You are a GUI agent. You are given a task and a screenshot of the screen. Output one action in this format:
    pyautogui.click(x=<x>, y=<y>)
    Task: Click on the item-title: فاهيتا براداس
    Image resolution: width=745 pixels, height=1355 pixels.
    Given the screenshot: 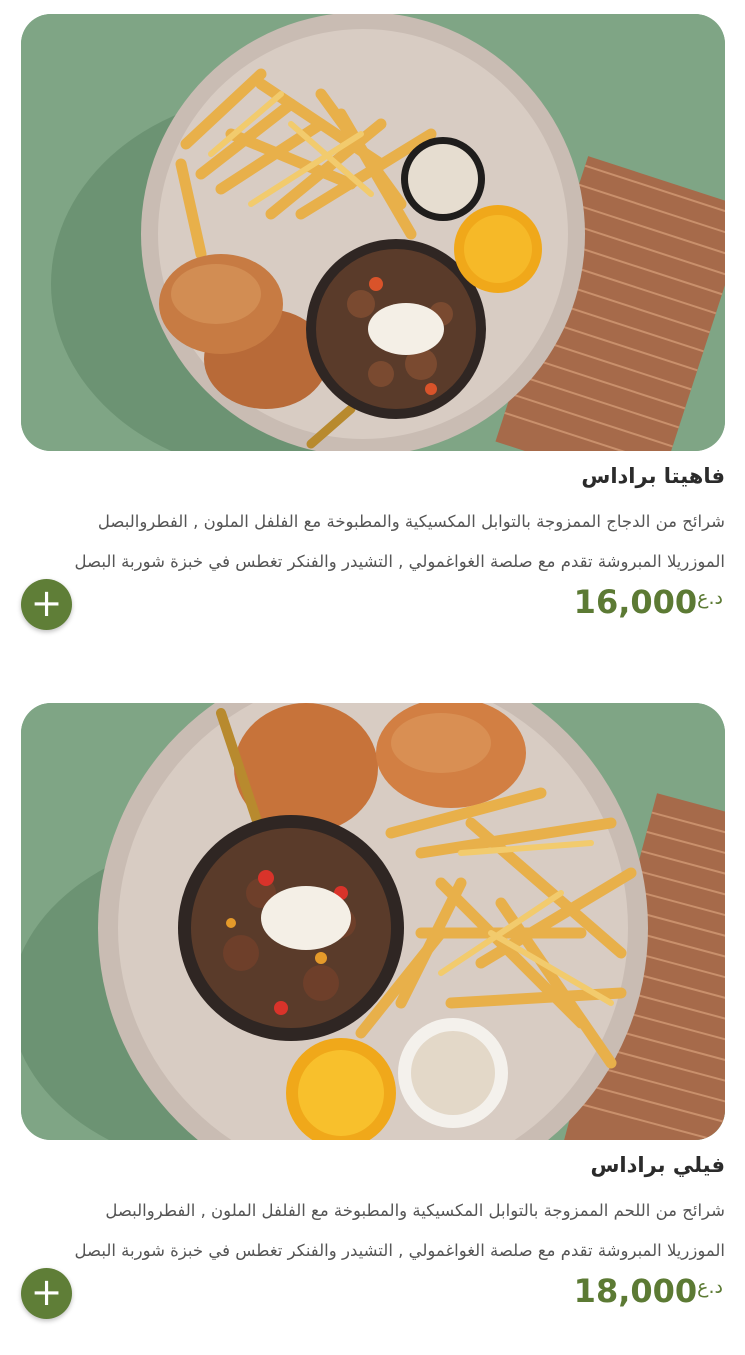 What is the action you would take?
    pyautogui.click(x=653, y=476)
    